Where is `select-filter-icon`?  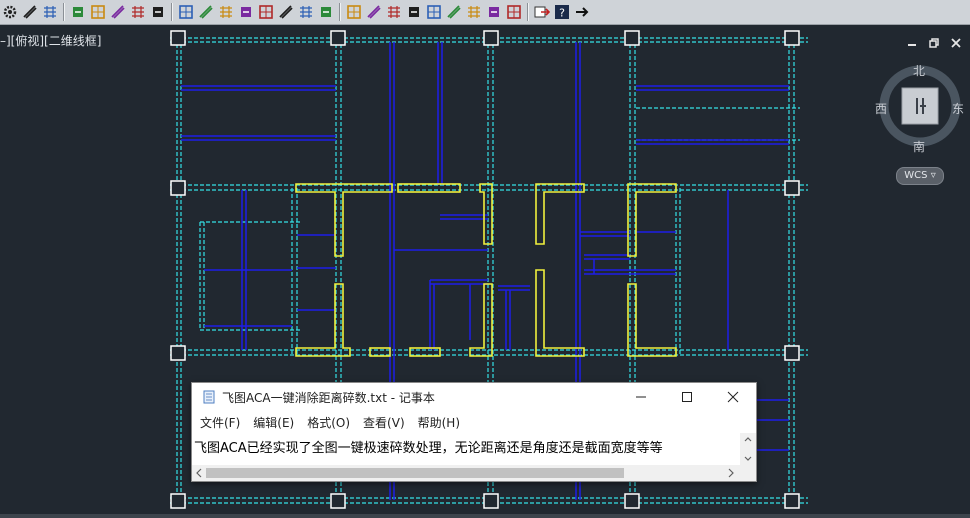
select-filter-icon is located at coordinates (514, 12).